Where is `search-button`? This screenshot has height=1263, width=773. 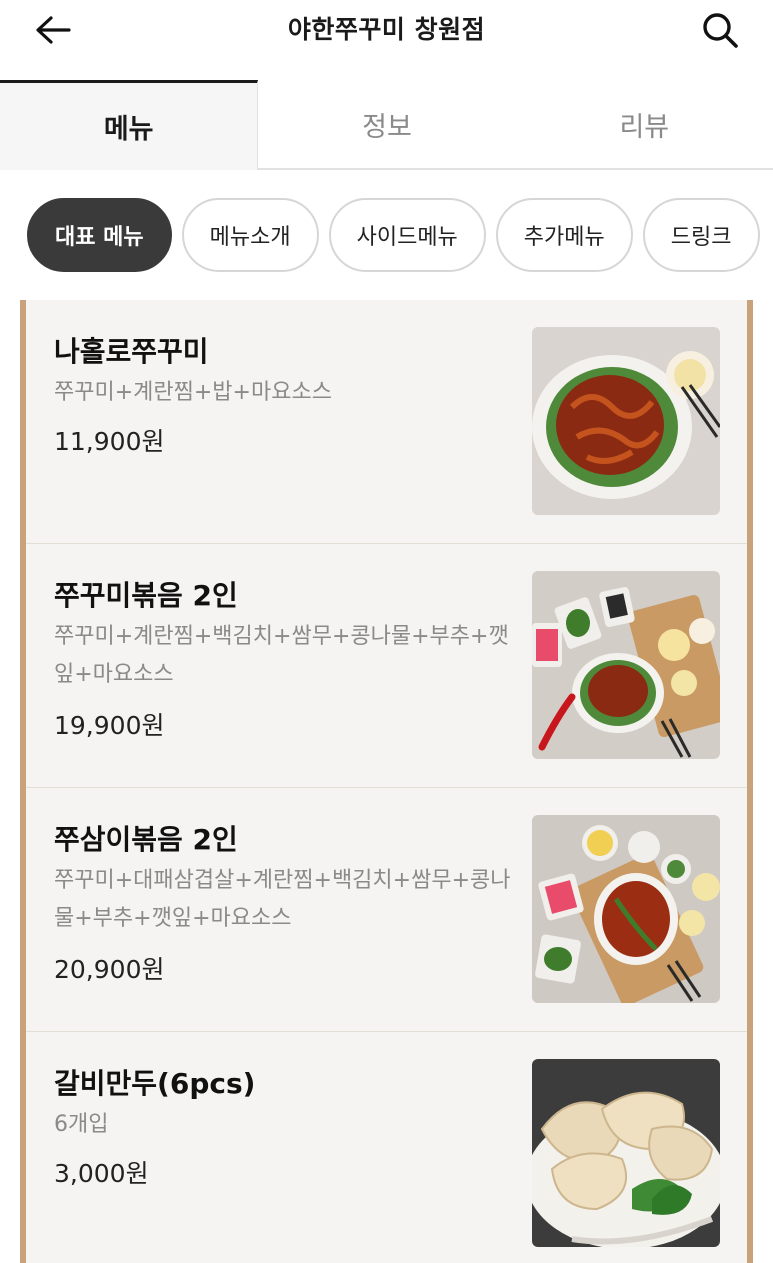
search-button is located at coordinates (720, 30).